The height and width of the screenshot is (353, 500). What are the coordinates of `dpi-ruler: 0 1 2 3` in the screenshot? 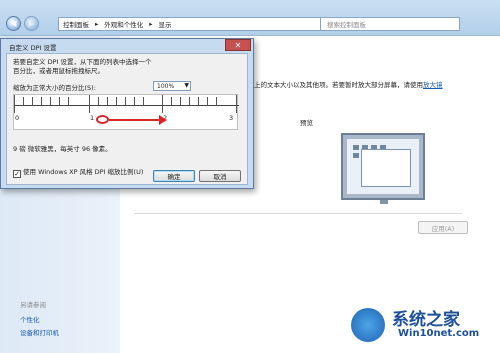 It's located at (126, 112).